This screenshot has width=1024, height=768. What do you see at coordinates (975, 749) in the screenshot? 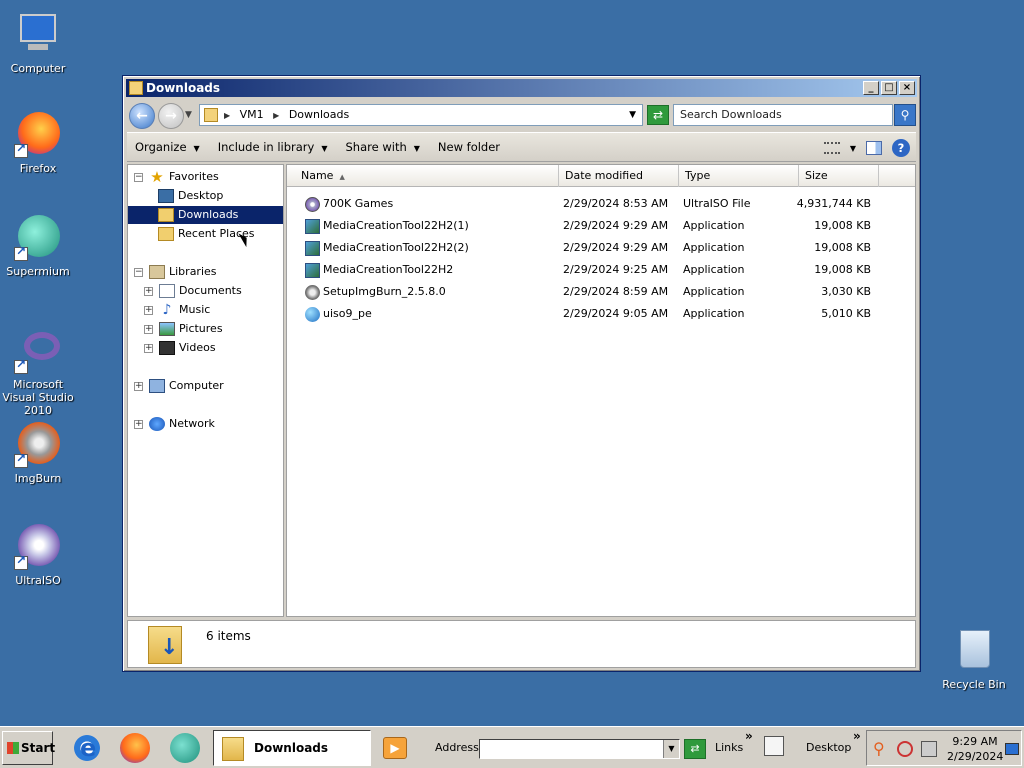
I see `clock: 9:29 AM 2/29/2024` at bounding box center [975, 749].